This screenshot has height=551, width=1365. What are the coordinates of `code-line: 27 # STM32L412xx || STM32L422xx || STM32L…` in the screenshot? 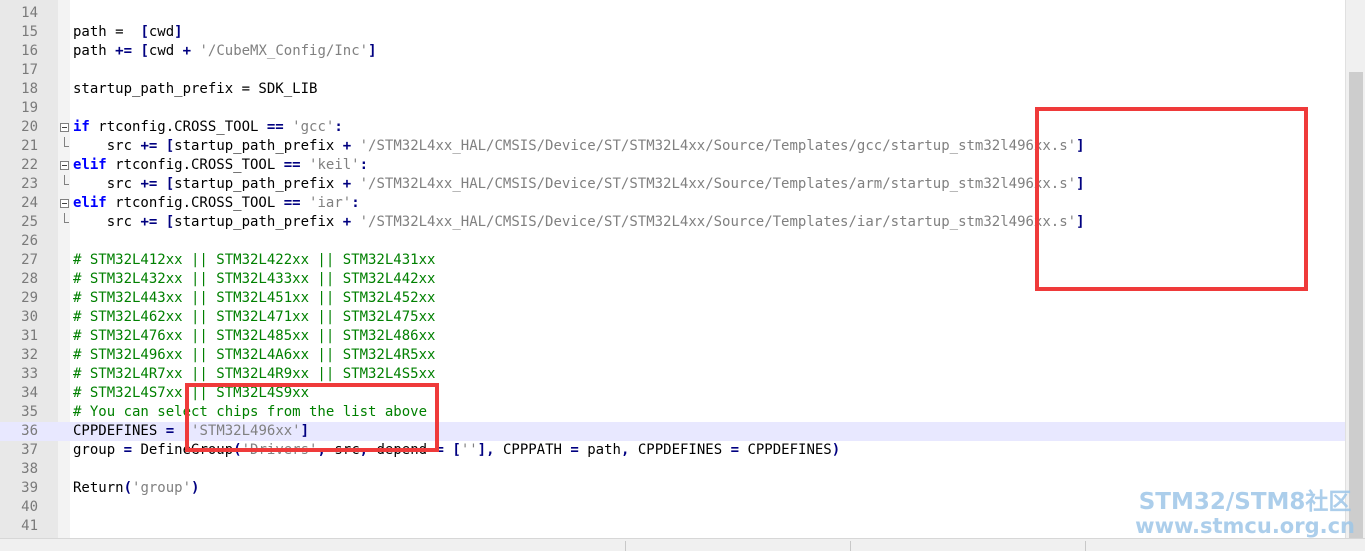 It's located at (672, 260).